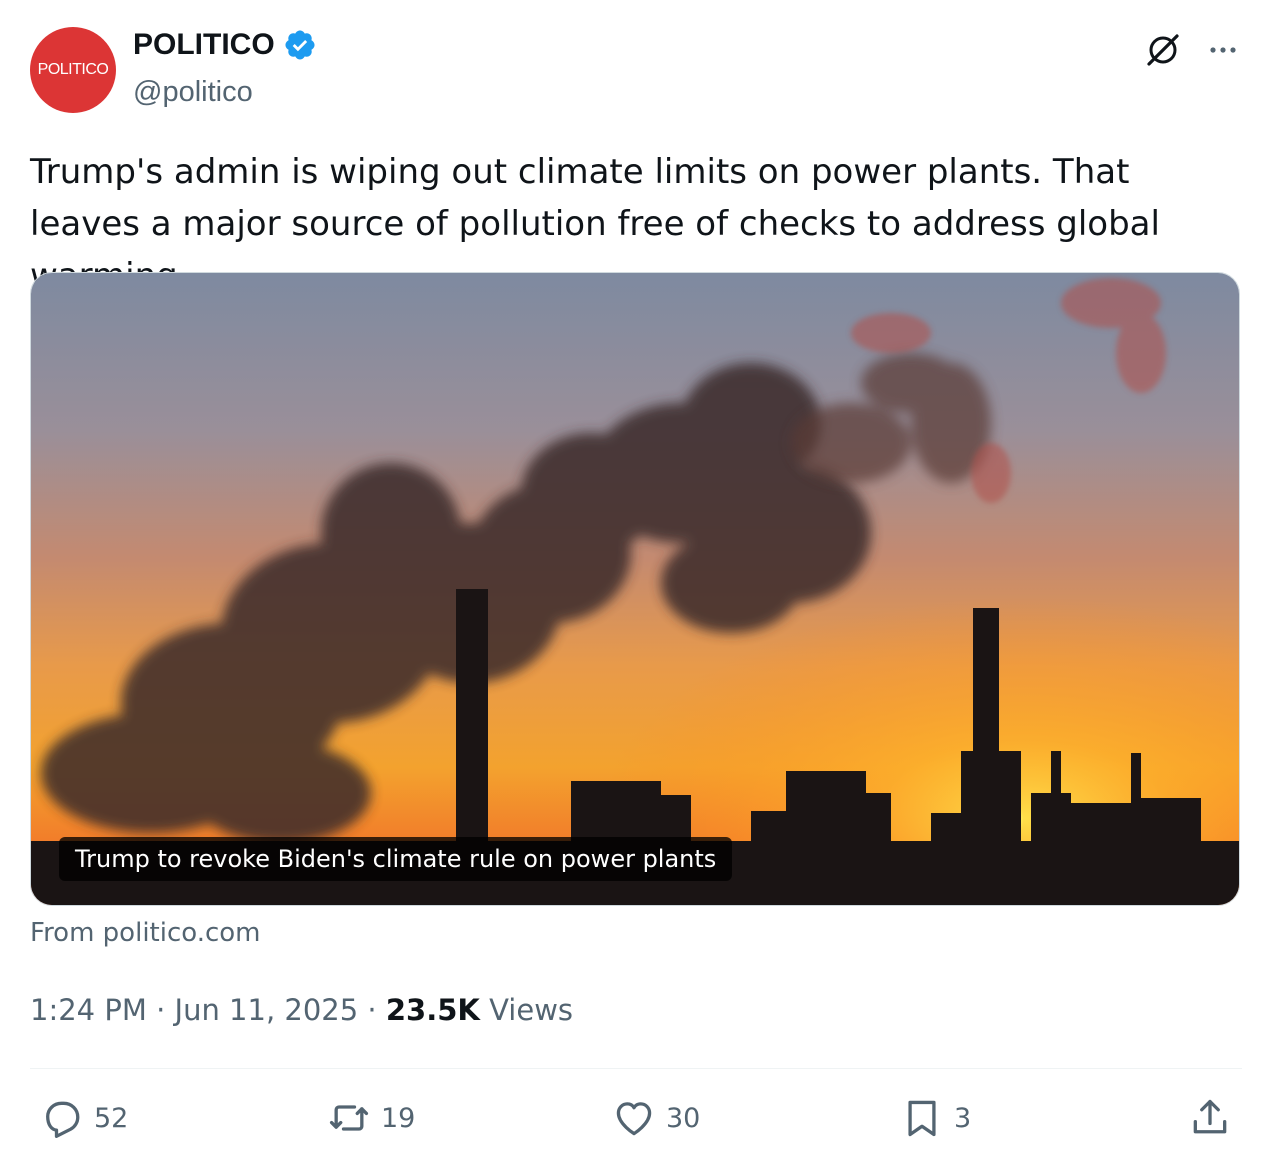 Image resolution: width=1273 pixels, height=1156 pixels. I want to click on author-name-row: POLITICO, so click(225, 45).